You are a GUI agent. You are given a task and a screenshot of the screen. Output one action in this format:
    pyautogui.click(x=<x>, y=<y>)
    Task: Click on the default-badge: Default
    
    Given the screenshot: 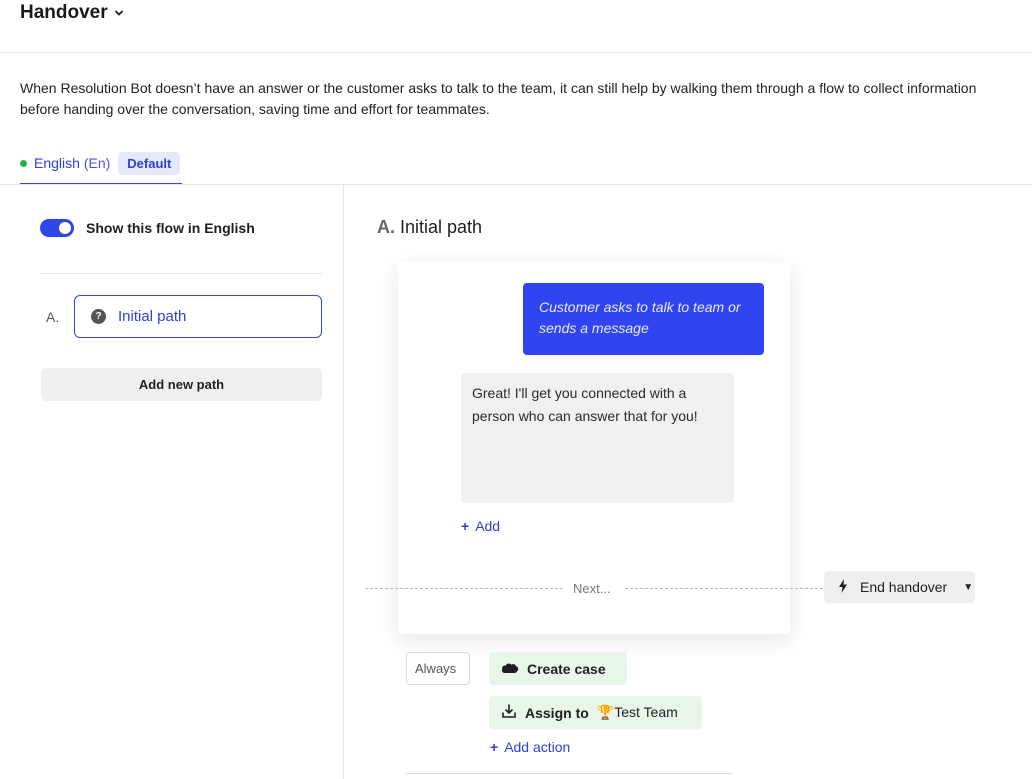 What is the action you would take?
    pyautogui.click(x=149, y=163)
    